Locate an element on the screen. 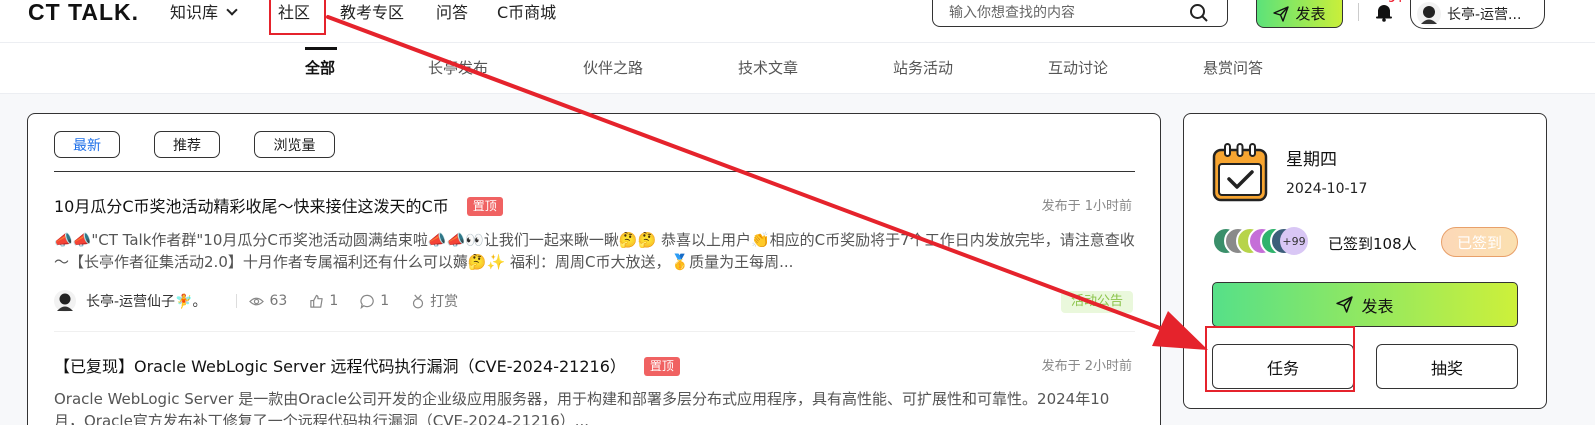 The width and height of the screenshot is (1595, 425). author-avatar is located at coordinates (65, 301).